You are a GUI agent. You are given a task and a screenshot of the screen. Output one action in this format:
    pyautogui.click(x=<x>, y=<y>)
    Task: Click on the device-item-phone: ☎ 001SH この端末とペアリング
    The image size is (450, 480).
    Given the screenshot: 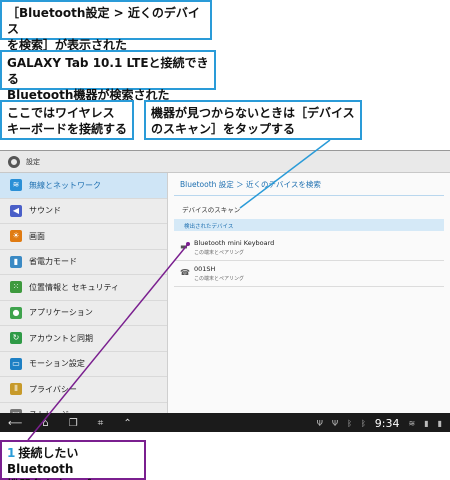 What is the action you would take?
    pyautogui.click(x=309, y=274)
    